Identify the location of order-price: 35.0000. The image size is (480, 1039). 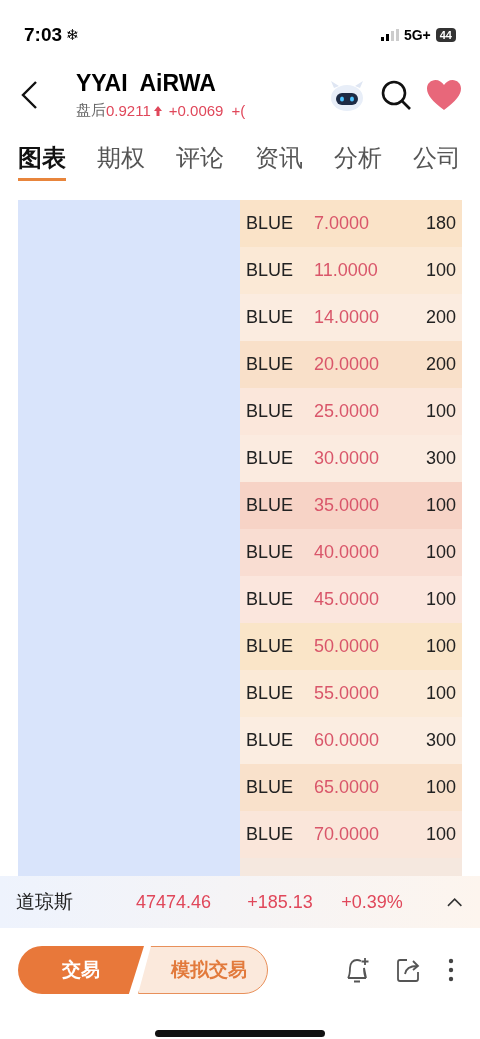
(347, 505).